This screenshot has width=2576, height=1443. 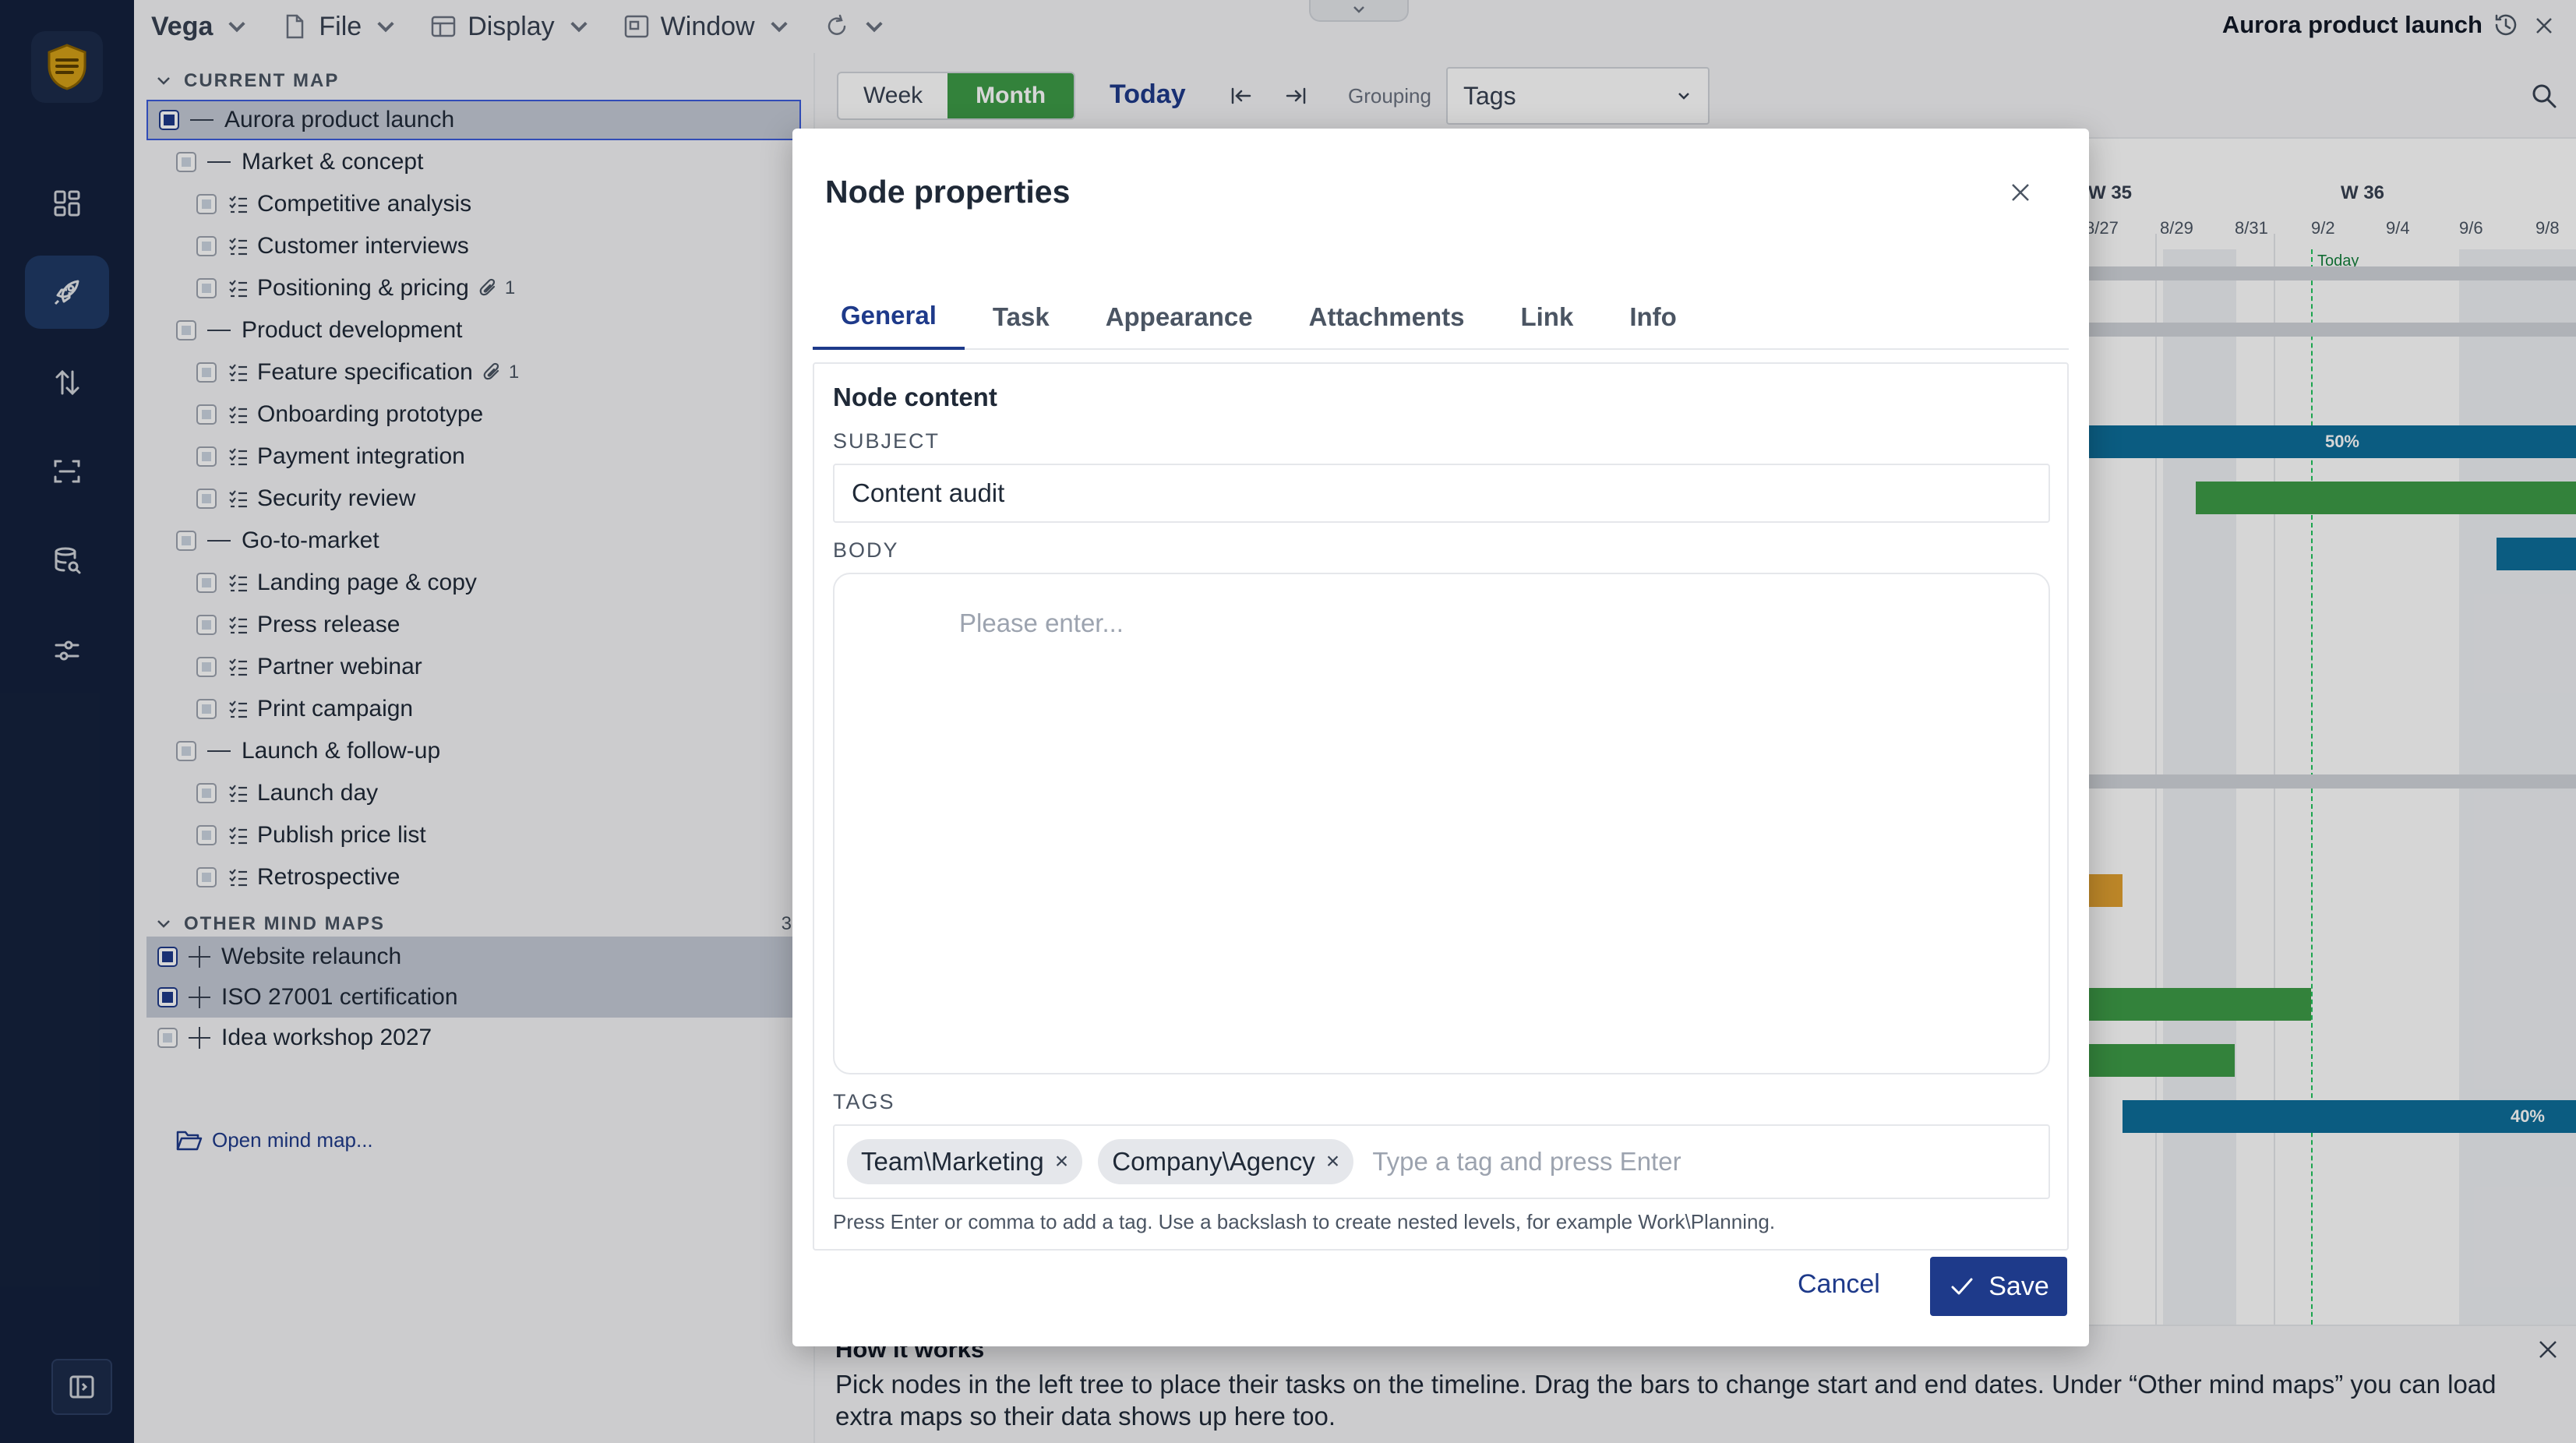 What do you see at coordinates (2020, 192) in the screenshot?
I see `close-icon` at bounding box center [2020, 192].